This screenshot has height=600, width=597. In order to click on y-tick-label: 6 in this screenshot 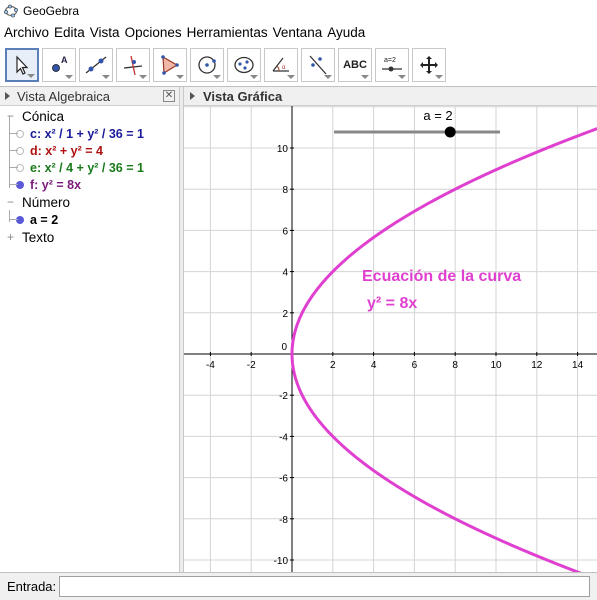, I will do `click(285, 231)`.